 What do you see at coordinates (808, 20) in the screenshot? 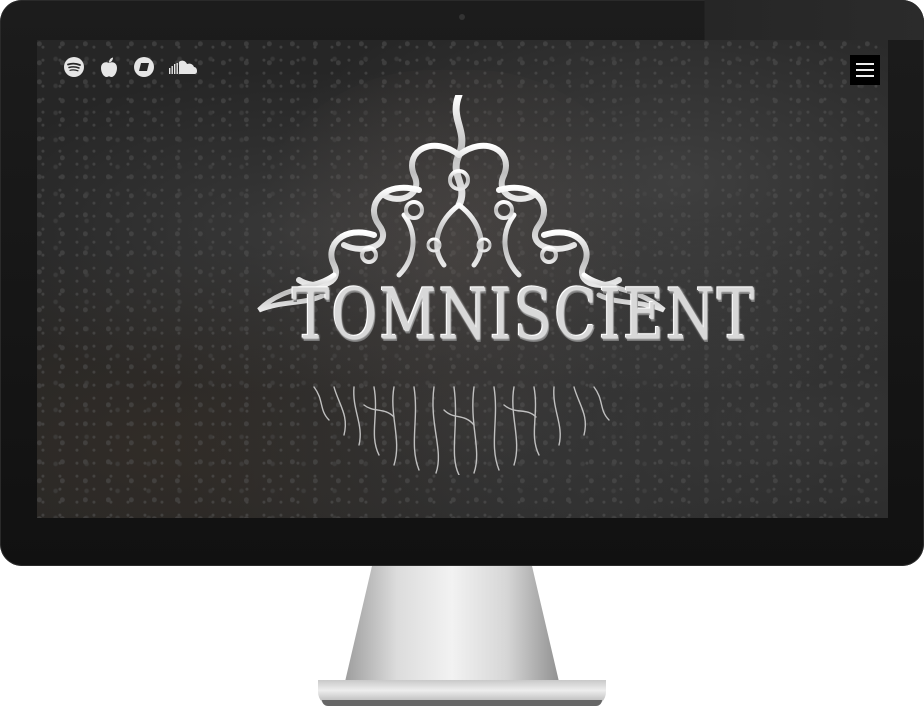
I see `bezel-glare` at bounding box center [808, 20].